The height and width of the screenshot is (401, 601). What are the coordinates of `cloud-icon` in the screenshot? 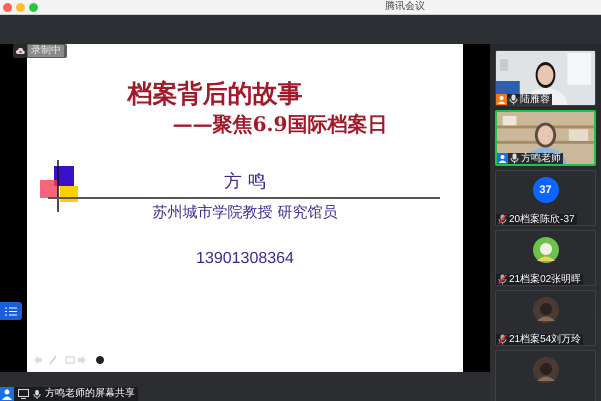 It's located at (20, 51).